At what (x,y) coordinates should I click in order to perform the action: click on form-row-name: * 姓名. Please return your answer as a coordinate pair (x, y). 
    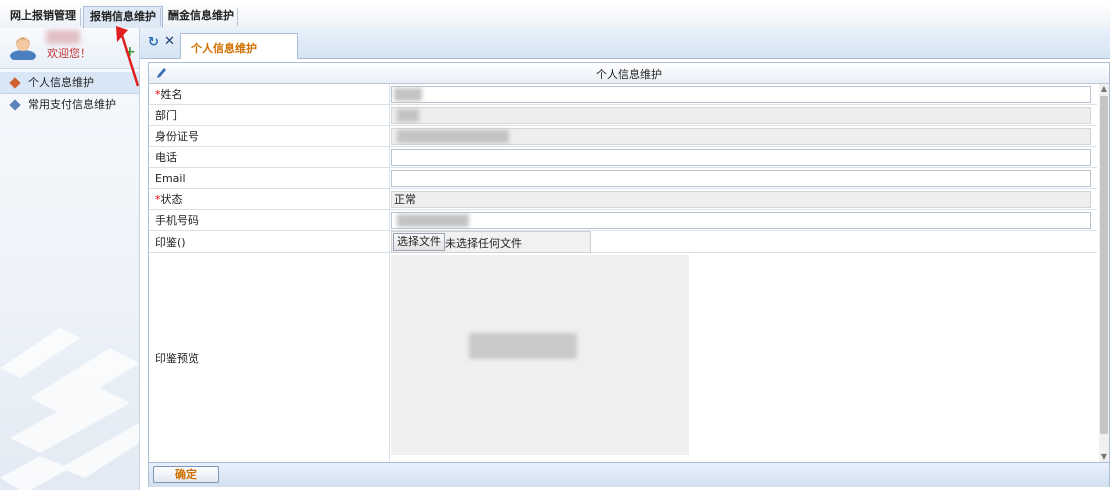
    Looking at the image, I should click on (623, 94).